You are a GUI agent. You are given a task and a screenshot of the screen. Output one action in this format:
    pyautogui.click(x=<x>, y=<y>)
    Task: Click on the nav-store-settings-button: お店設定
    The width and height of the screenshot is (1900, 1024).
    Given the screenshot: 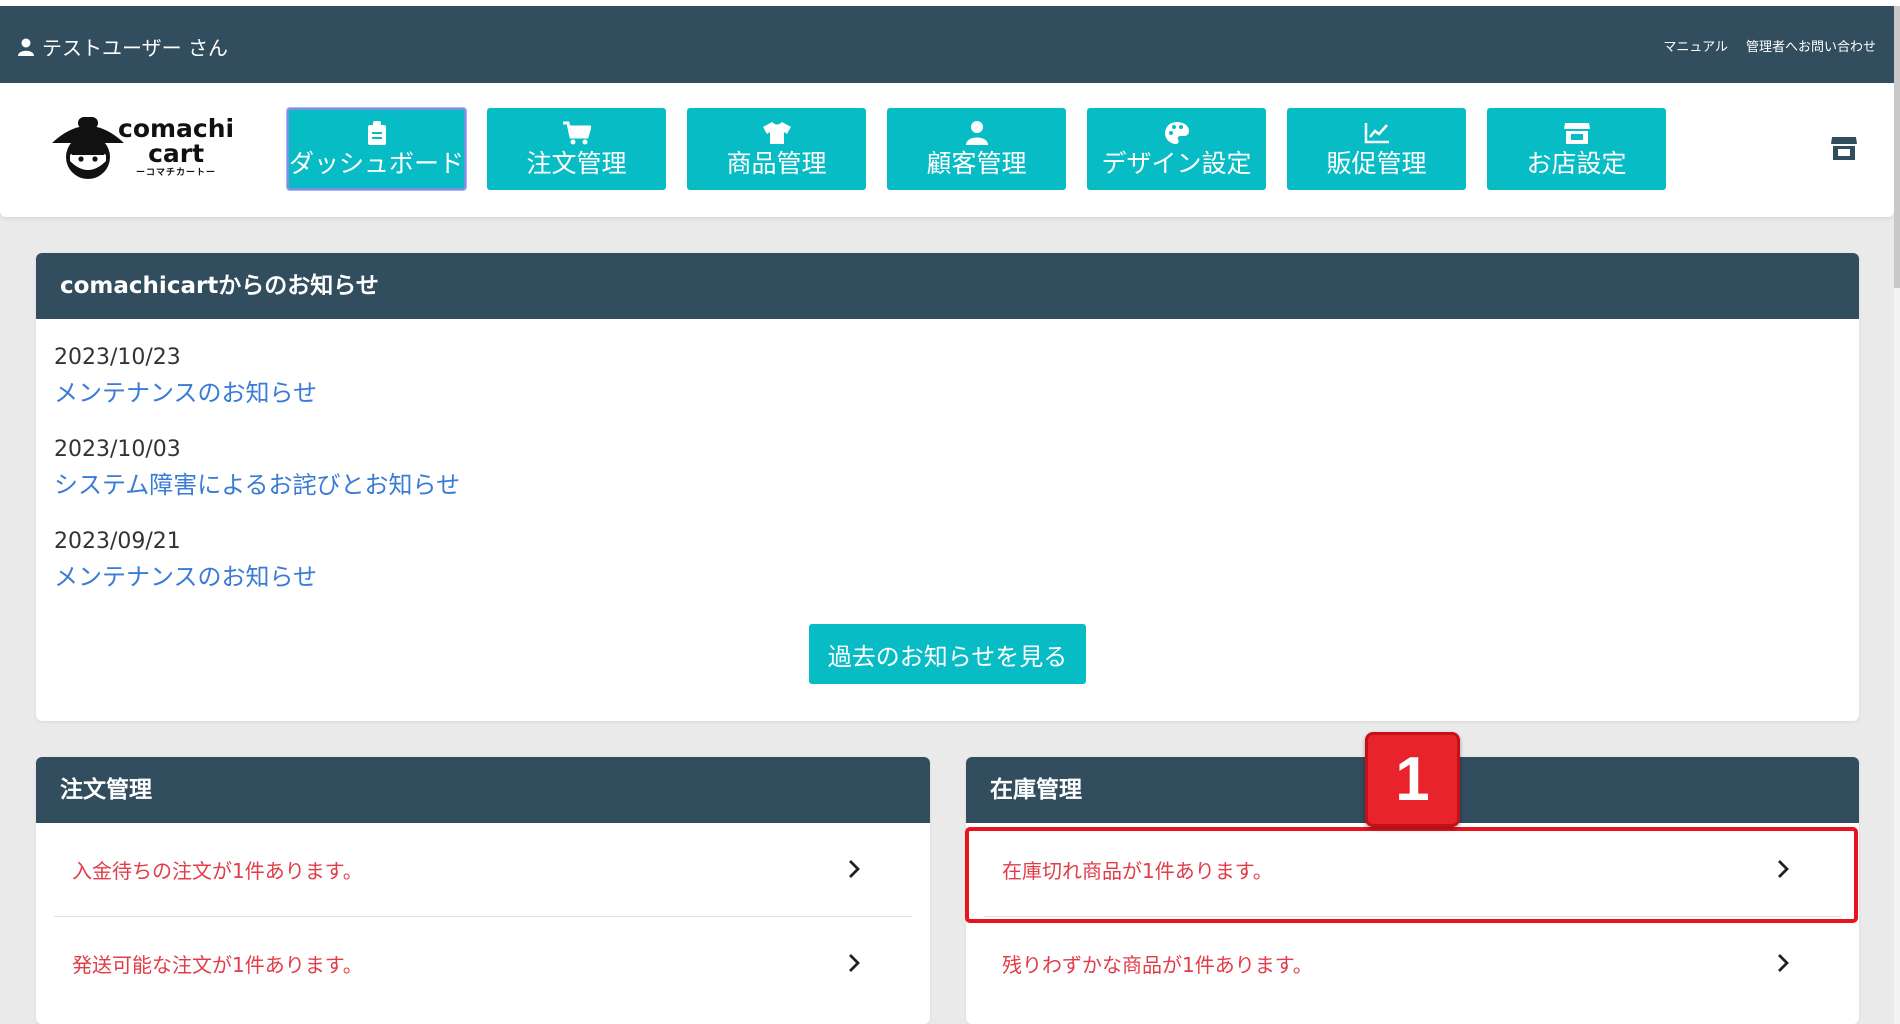 What is the action you would take?
    pyautogui.click(x=1576, y=149)
    